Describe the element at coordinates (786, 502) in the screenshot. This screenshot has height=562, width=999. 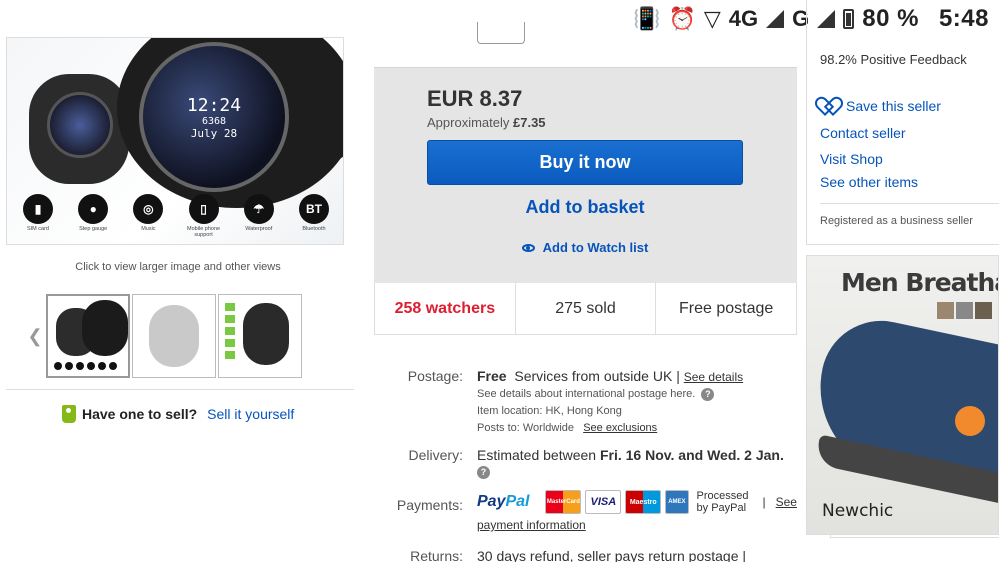
I see `see-link: See` at that location.